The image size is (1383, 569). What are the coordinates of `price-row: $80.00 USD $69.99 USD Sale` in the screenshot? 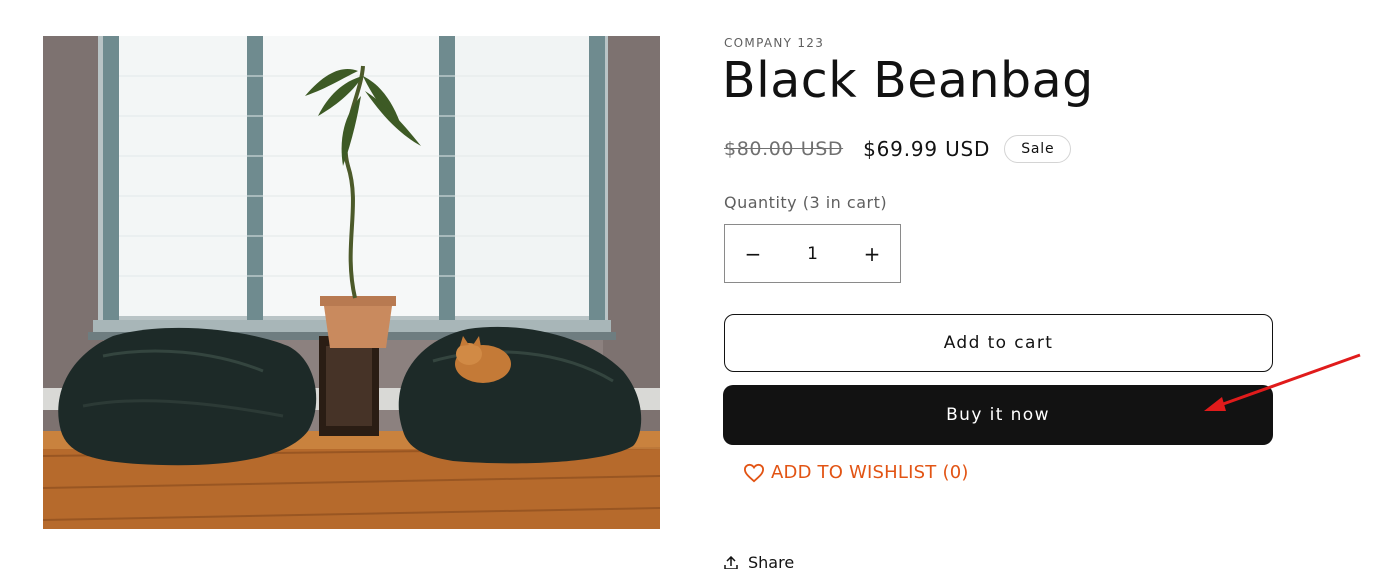 It's located at (898, 149).